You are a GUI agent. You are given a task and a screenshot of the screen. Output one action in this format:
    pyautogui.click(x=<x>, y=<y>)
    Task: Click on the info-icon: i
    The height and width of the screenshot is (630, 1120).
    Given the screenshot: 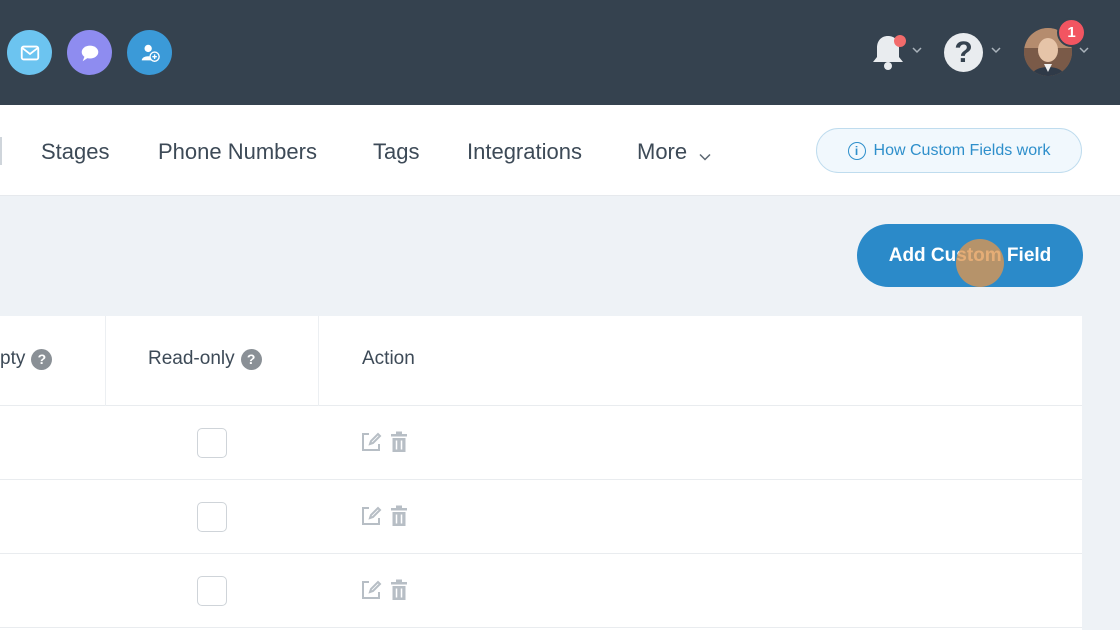 What is the action you would take?
    pyautogui.click(x=856, y=150)
    